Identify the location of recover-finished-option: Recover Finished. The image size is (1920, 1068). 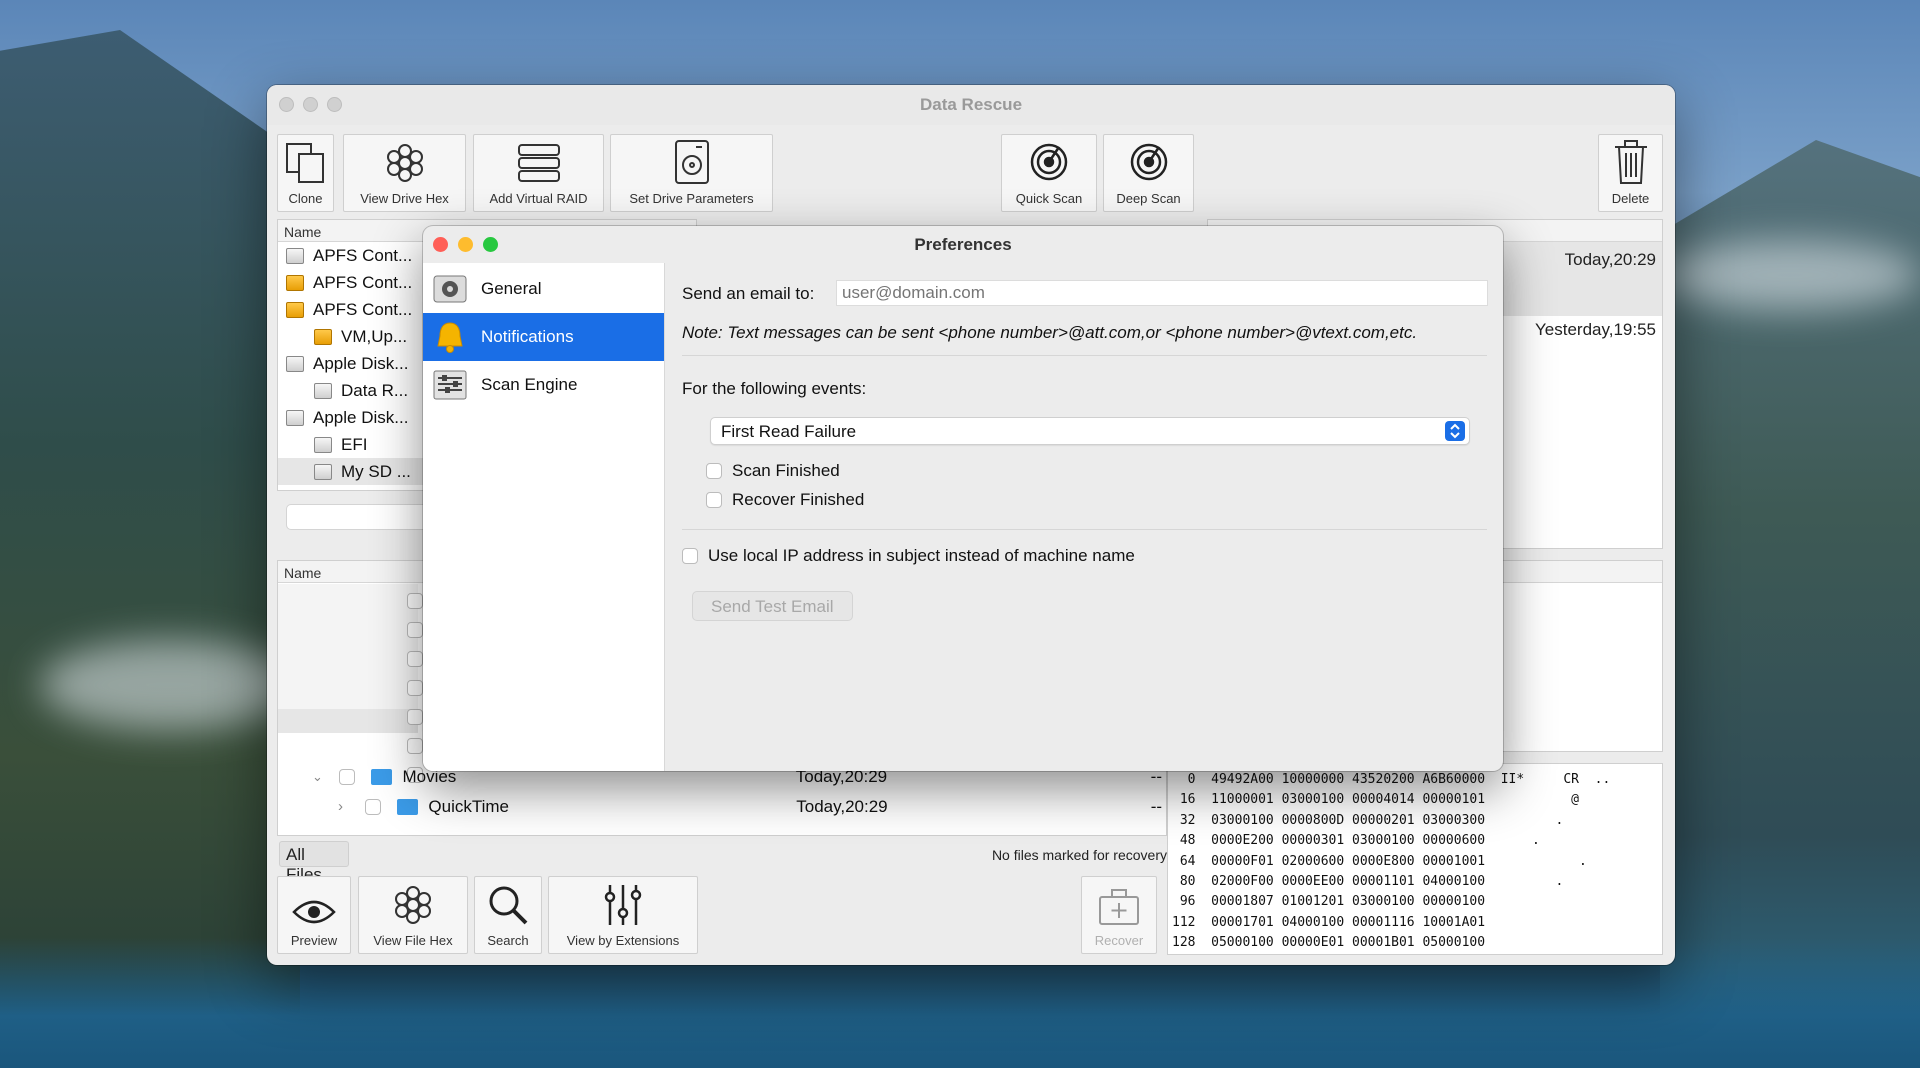
(785, 500).